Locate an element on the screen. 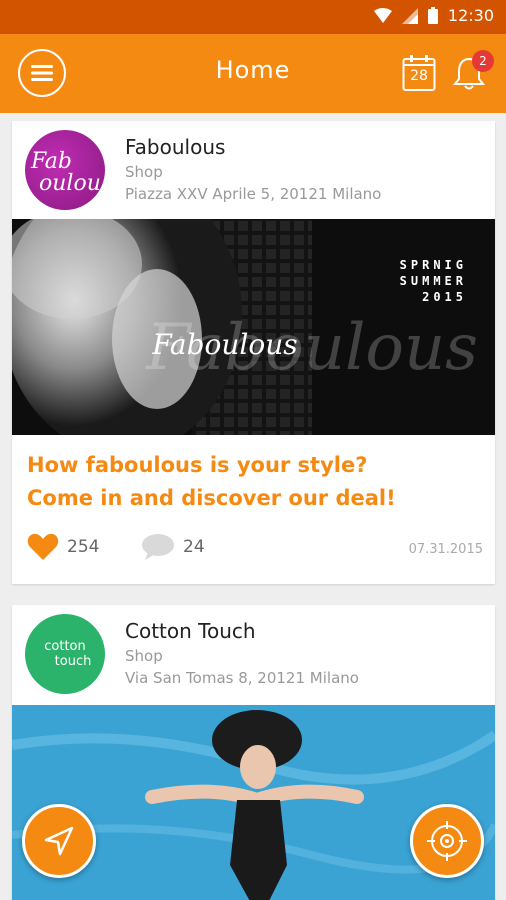 This screenshot has width=506, height=900. shop-logo: cotton touch is located at coordinates (65, 654).